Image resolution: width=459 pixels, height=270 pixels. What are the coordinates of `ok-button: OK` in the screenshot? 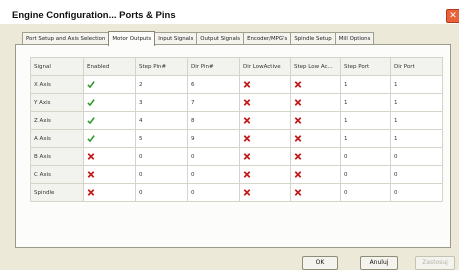 It's located at (320, 263).